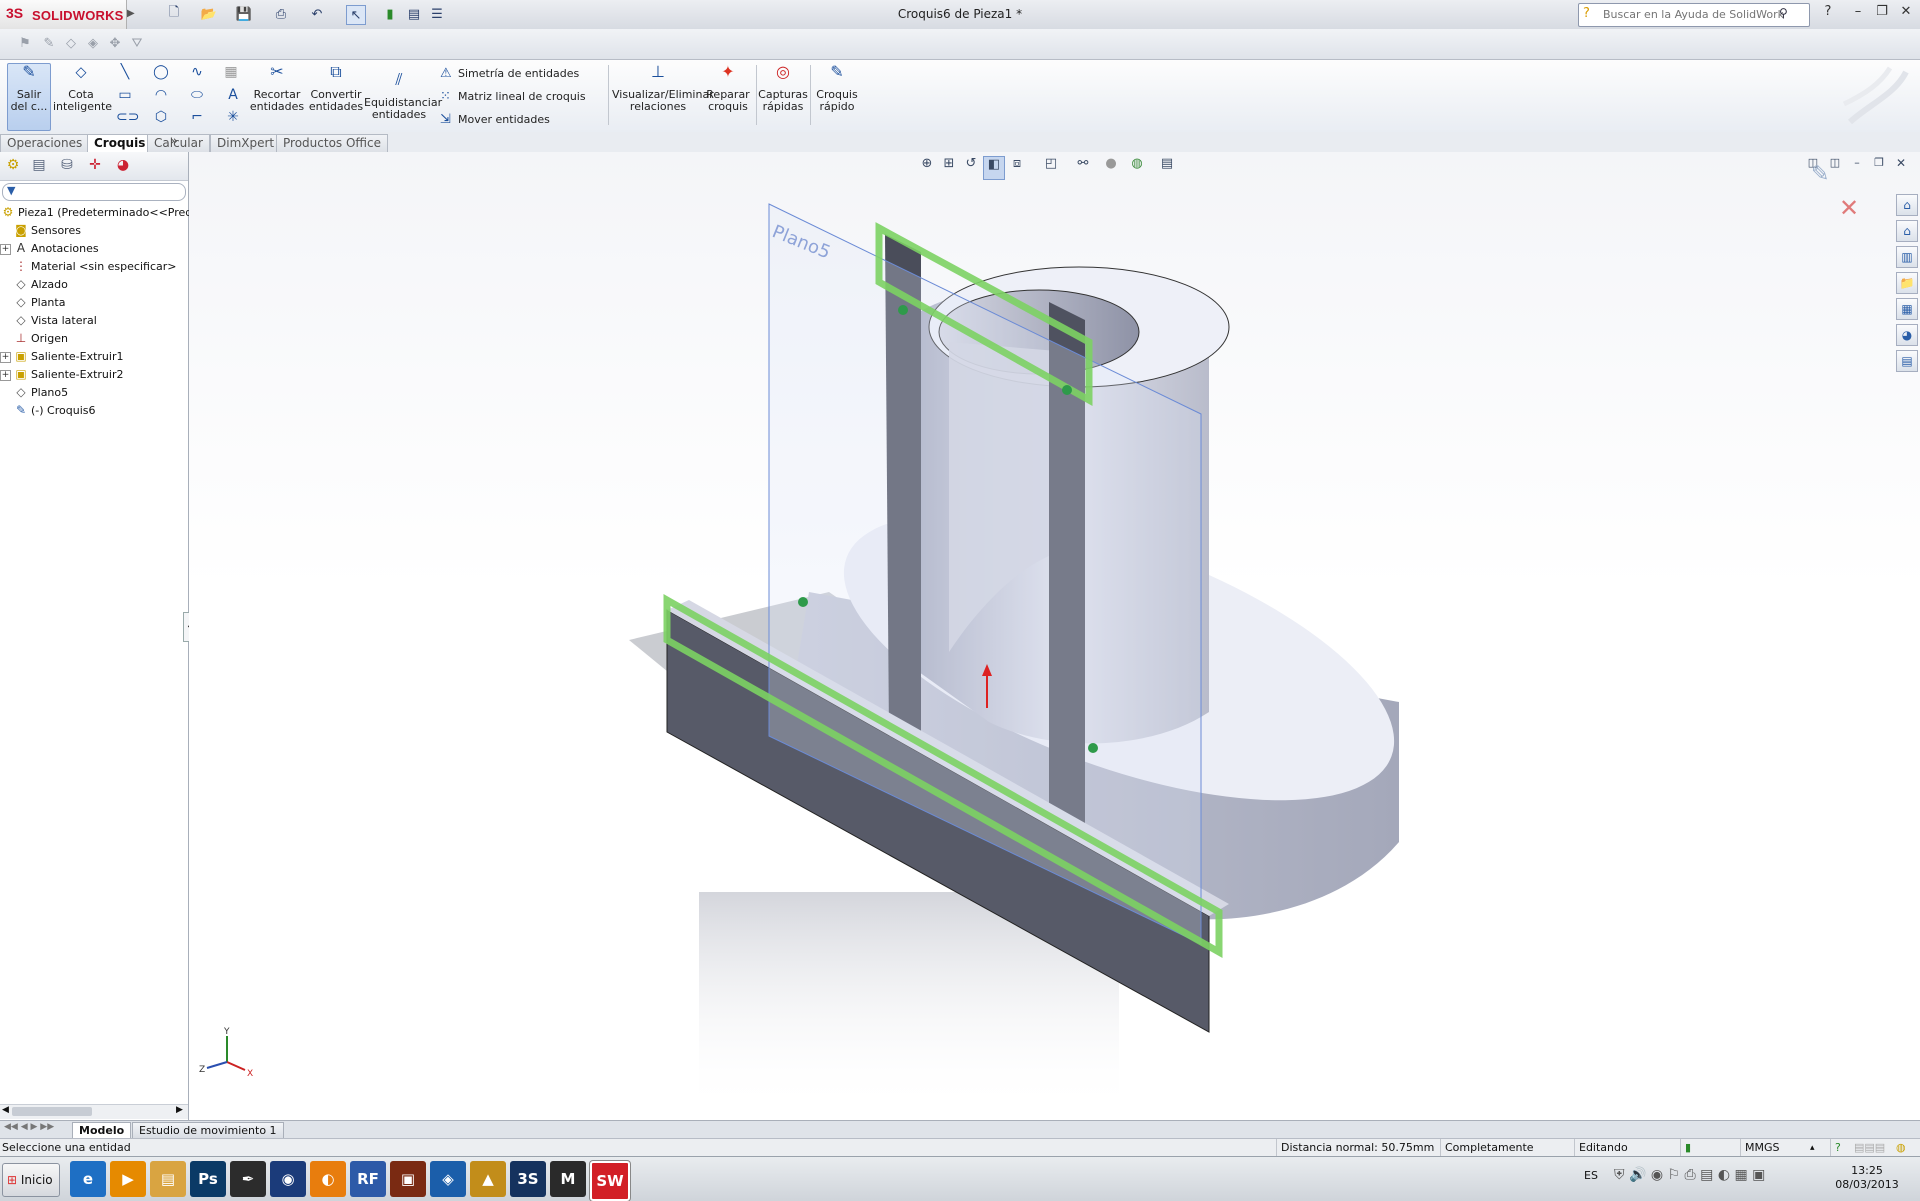 Image resolution: width=1920 pixels, height=1201 pixels. I want to click on circle-icon: ◯, so click(161, 73).